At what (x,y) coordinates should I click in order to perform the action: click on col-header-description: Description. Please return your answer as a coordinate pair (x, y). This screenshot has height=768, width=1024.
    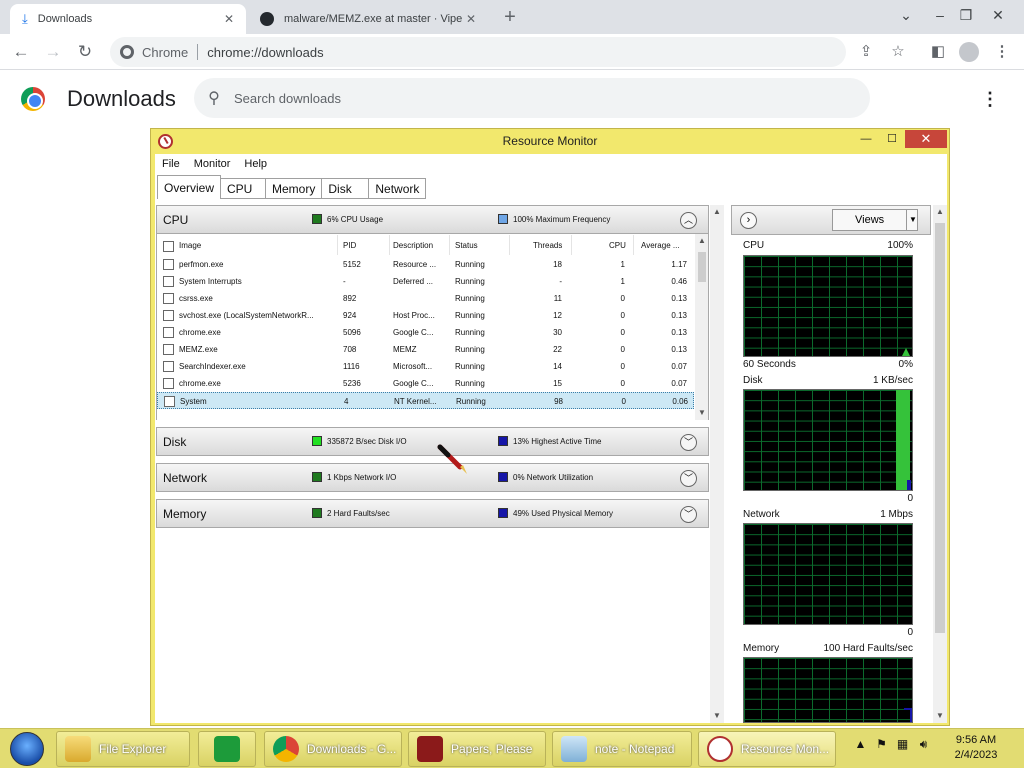
    Looking at the image, I should click on (413, 245).